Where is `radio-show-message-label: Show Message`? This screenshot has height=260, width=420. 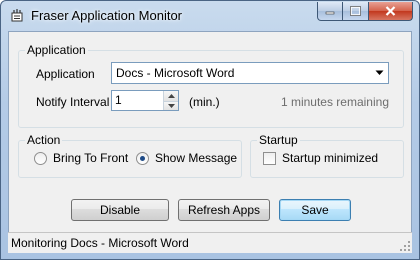
radio-show-message-label: Show Message is located at coordinates (196, 158).